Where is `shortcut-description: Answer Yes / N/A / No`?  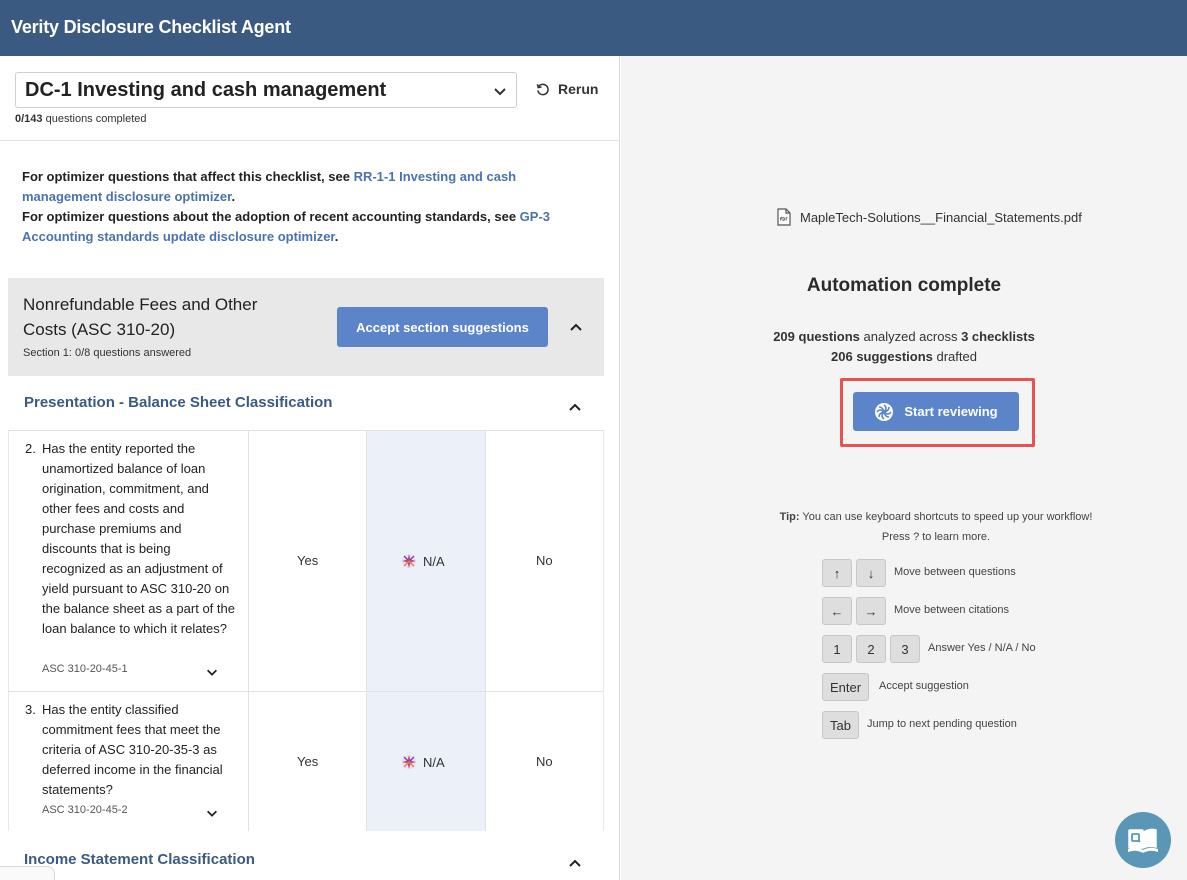 shortcut-description: Answer Yes / N/A / No is located at coordinates (982, 648).